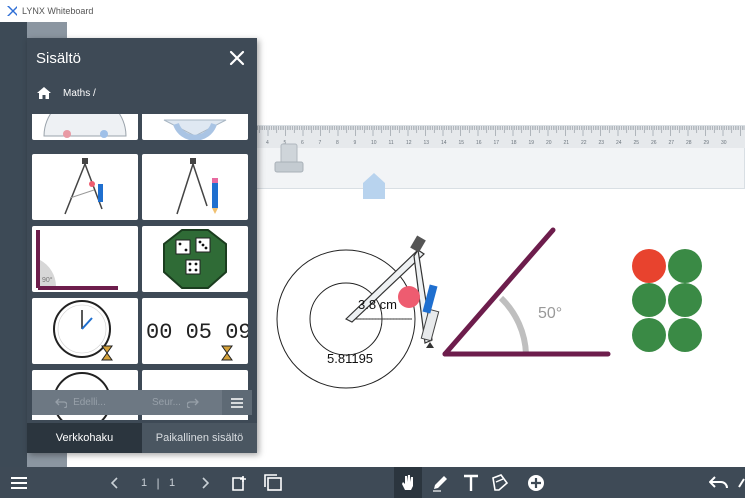 The width and height of the screenshot is (745, 498). I want to click on ruler-tick-label: 11, so click(391, 143).